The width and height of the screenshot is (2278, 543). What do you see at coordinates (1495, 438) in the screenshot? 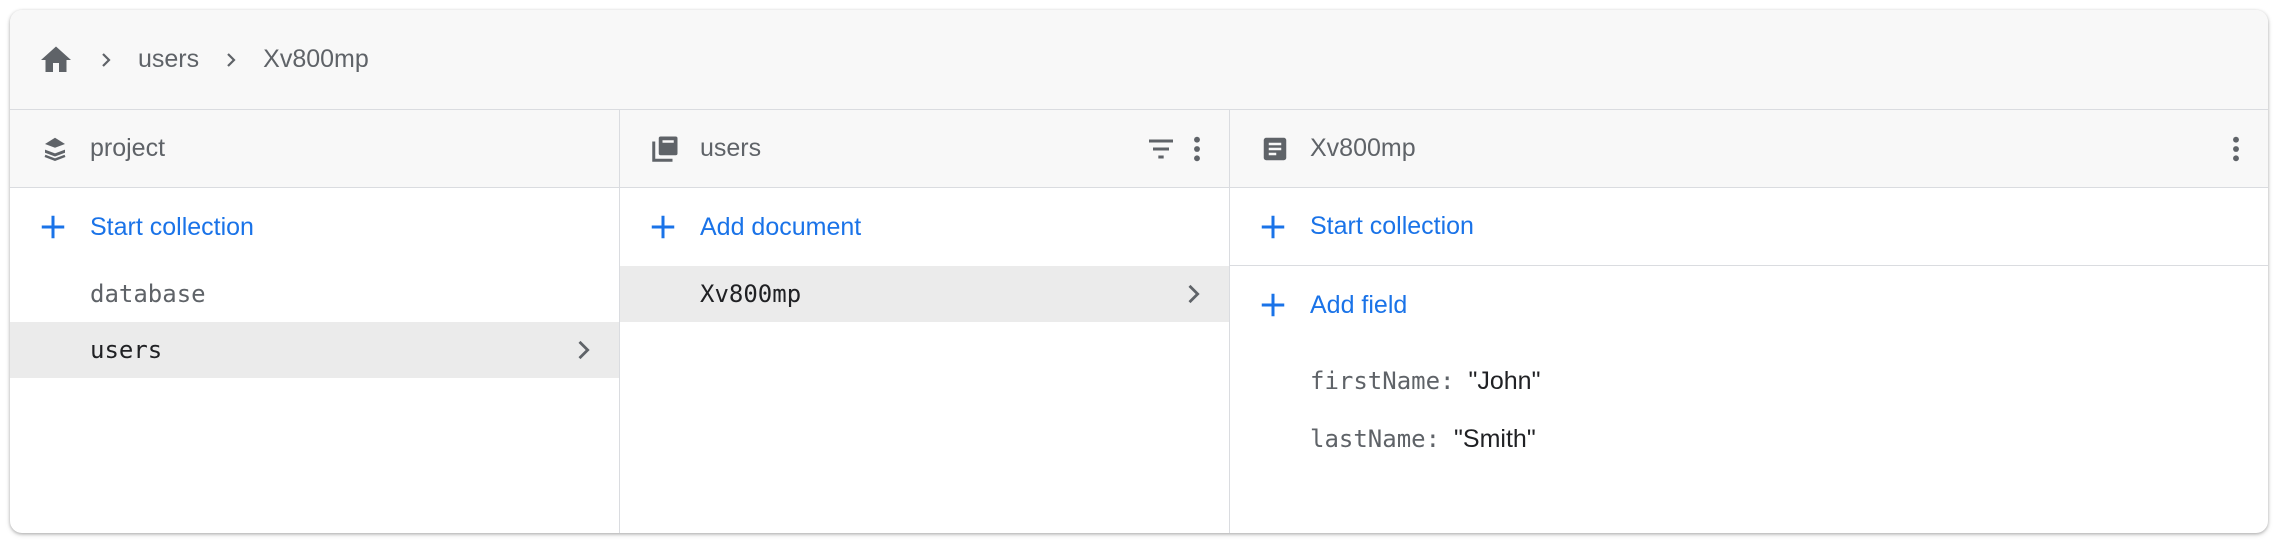
I see `field-value: "Smith"` at bounding box center [1495, 438].